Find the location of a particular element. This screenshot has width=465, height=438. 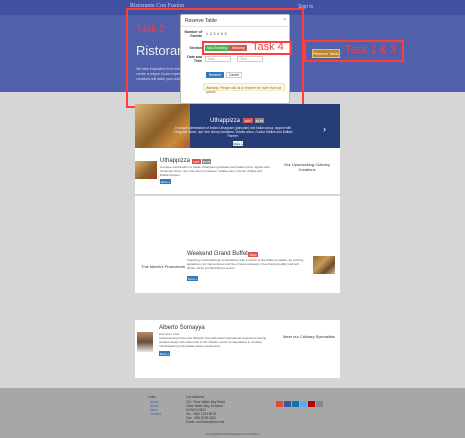

carousel-title: Uthappizza is located at coordinates (225, 121).